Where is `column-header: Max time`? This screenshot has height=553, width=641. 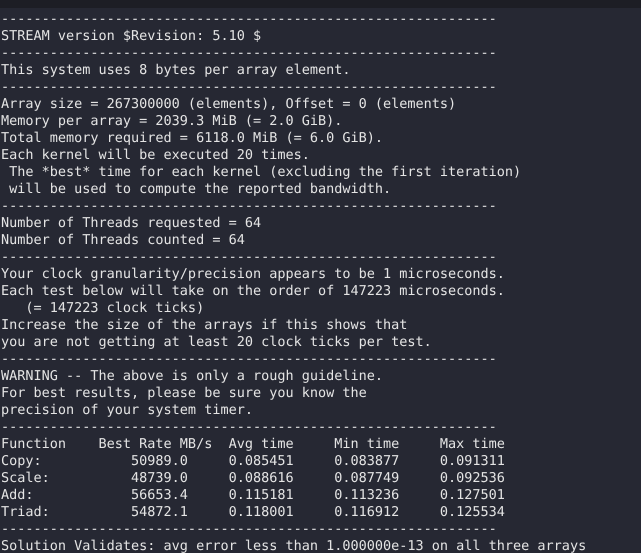
column-header: Max time is located at coordinates (472, 444).